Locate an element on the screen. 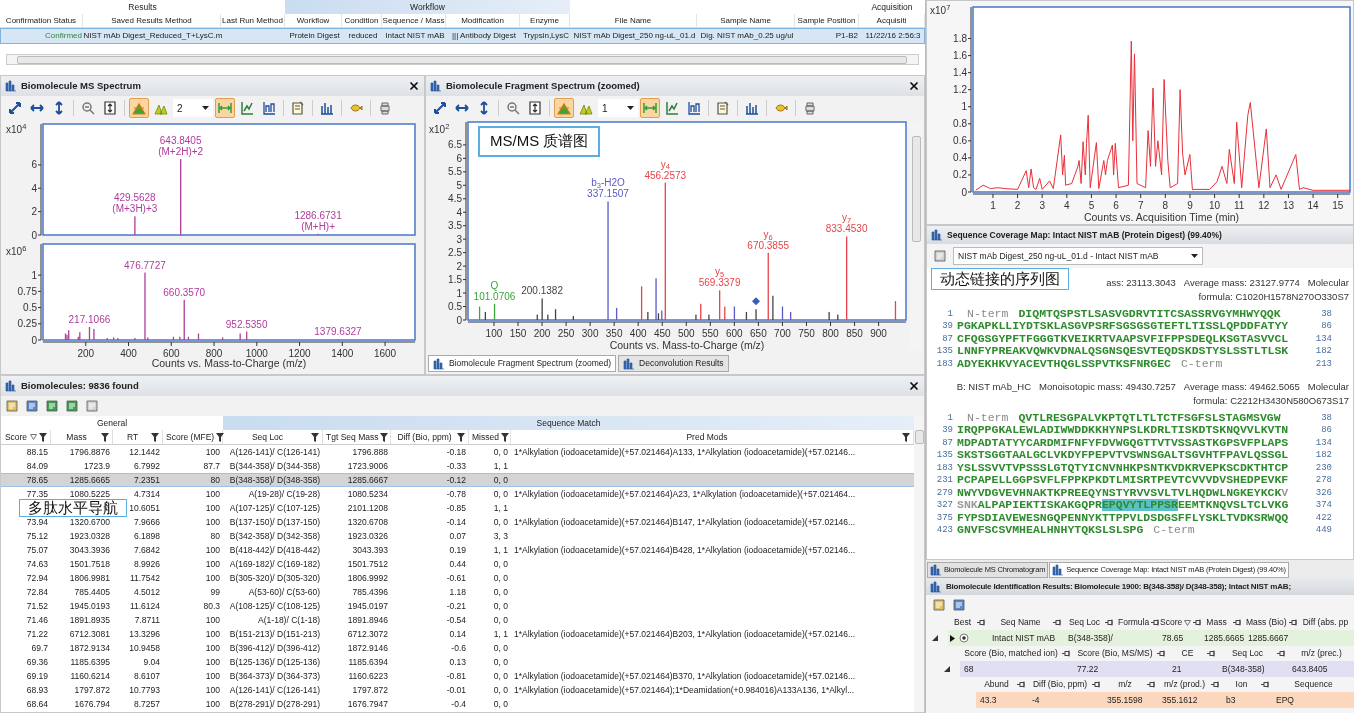  column-header: Modification is located at coordinates (483, 20).